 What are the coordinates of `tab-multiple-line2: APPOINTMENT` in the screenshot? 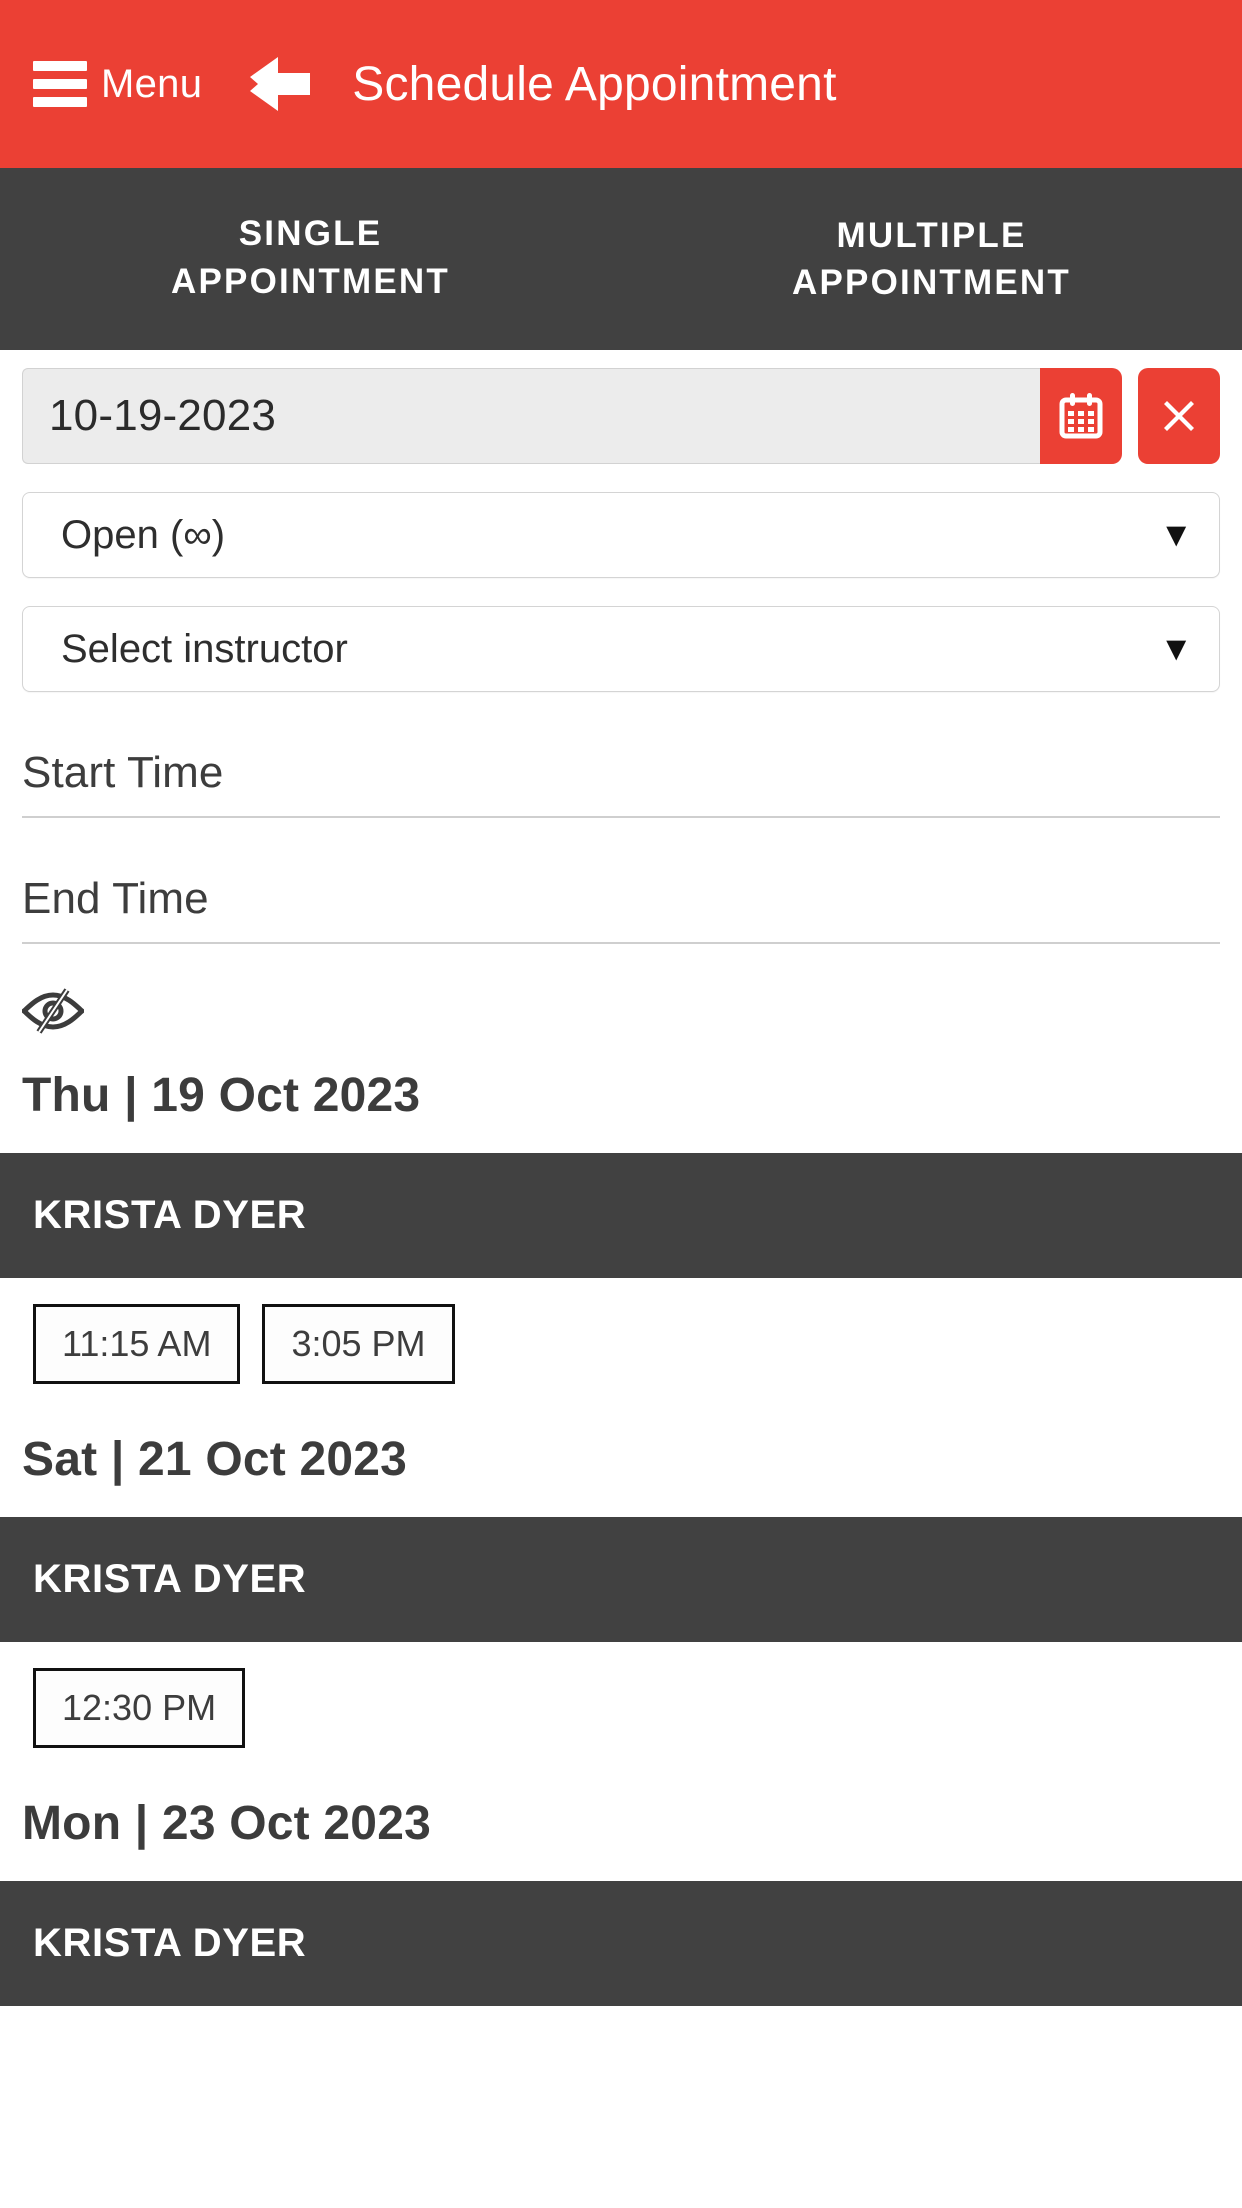 It's located at (931, 282).